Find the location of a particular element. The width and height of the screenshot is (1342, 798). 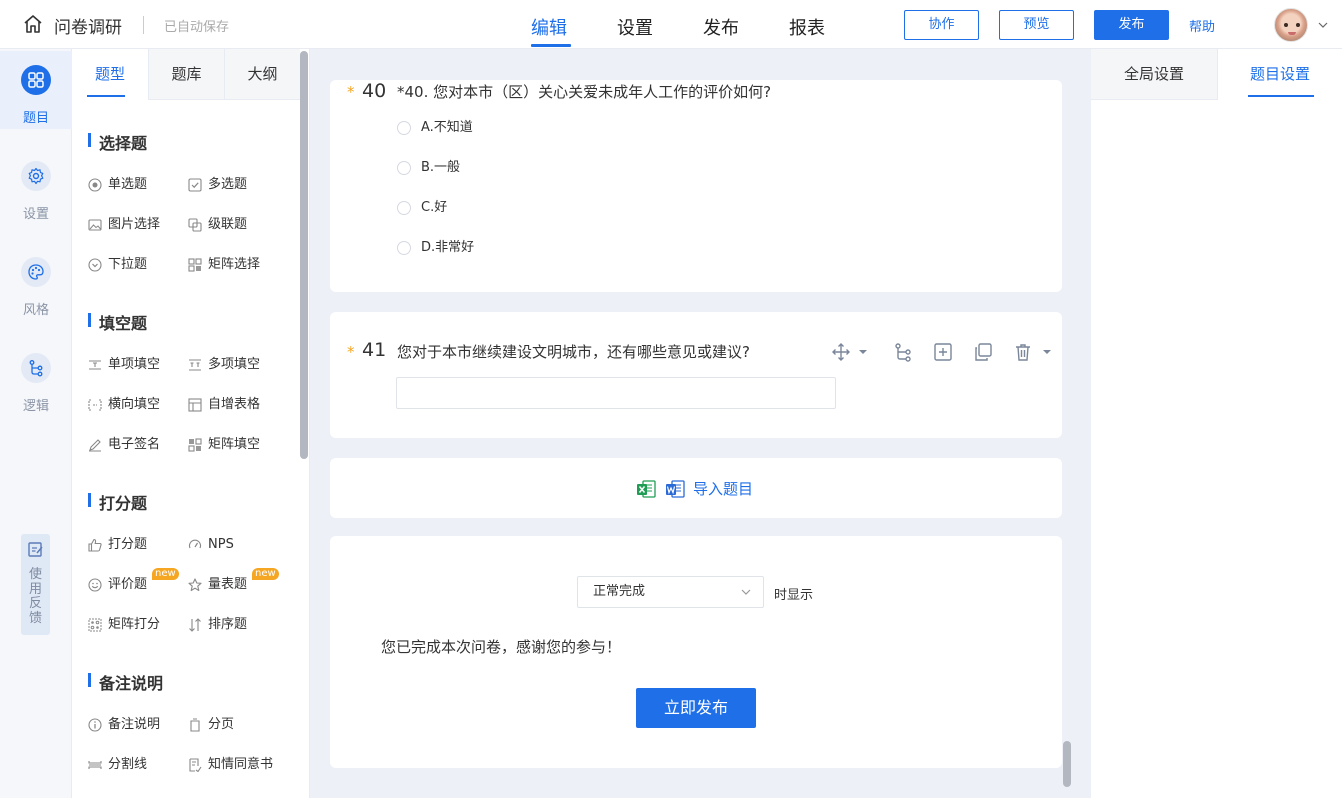

pen-icon is located at coordinates (95, 445).